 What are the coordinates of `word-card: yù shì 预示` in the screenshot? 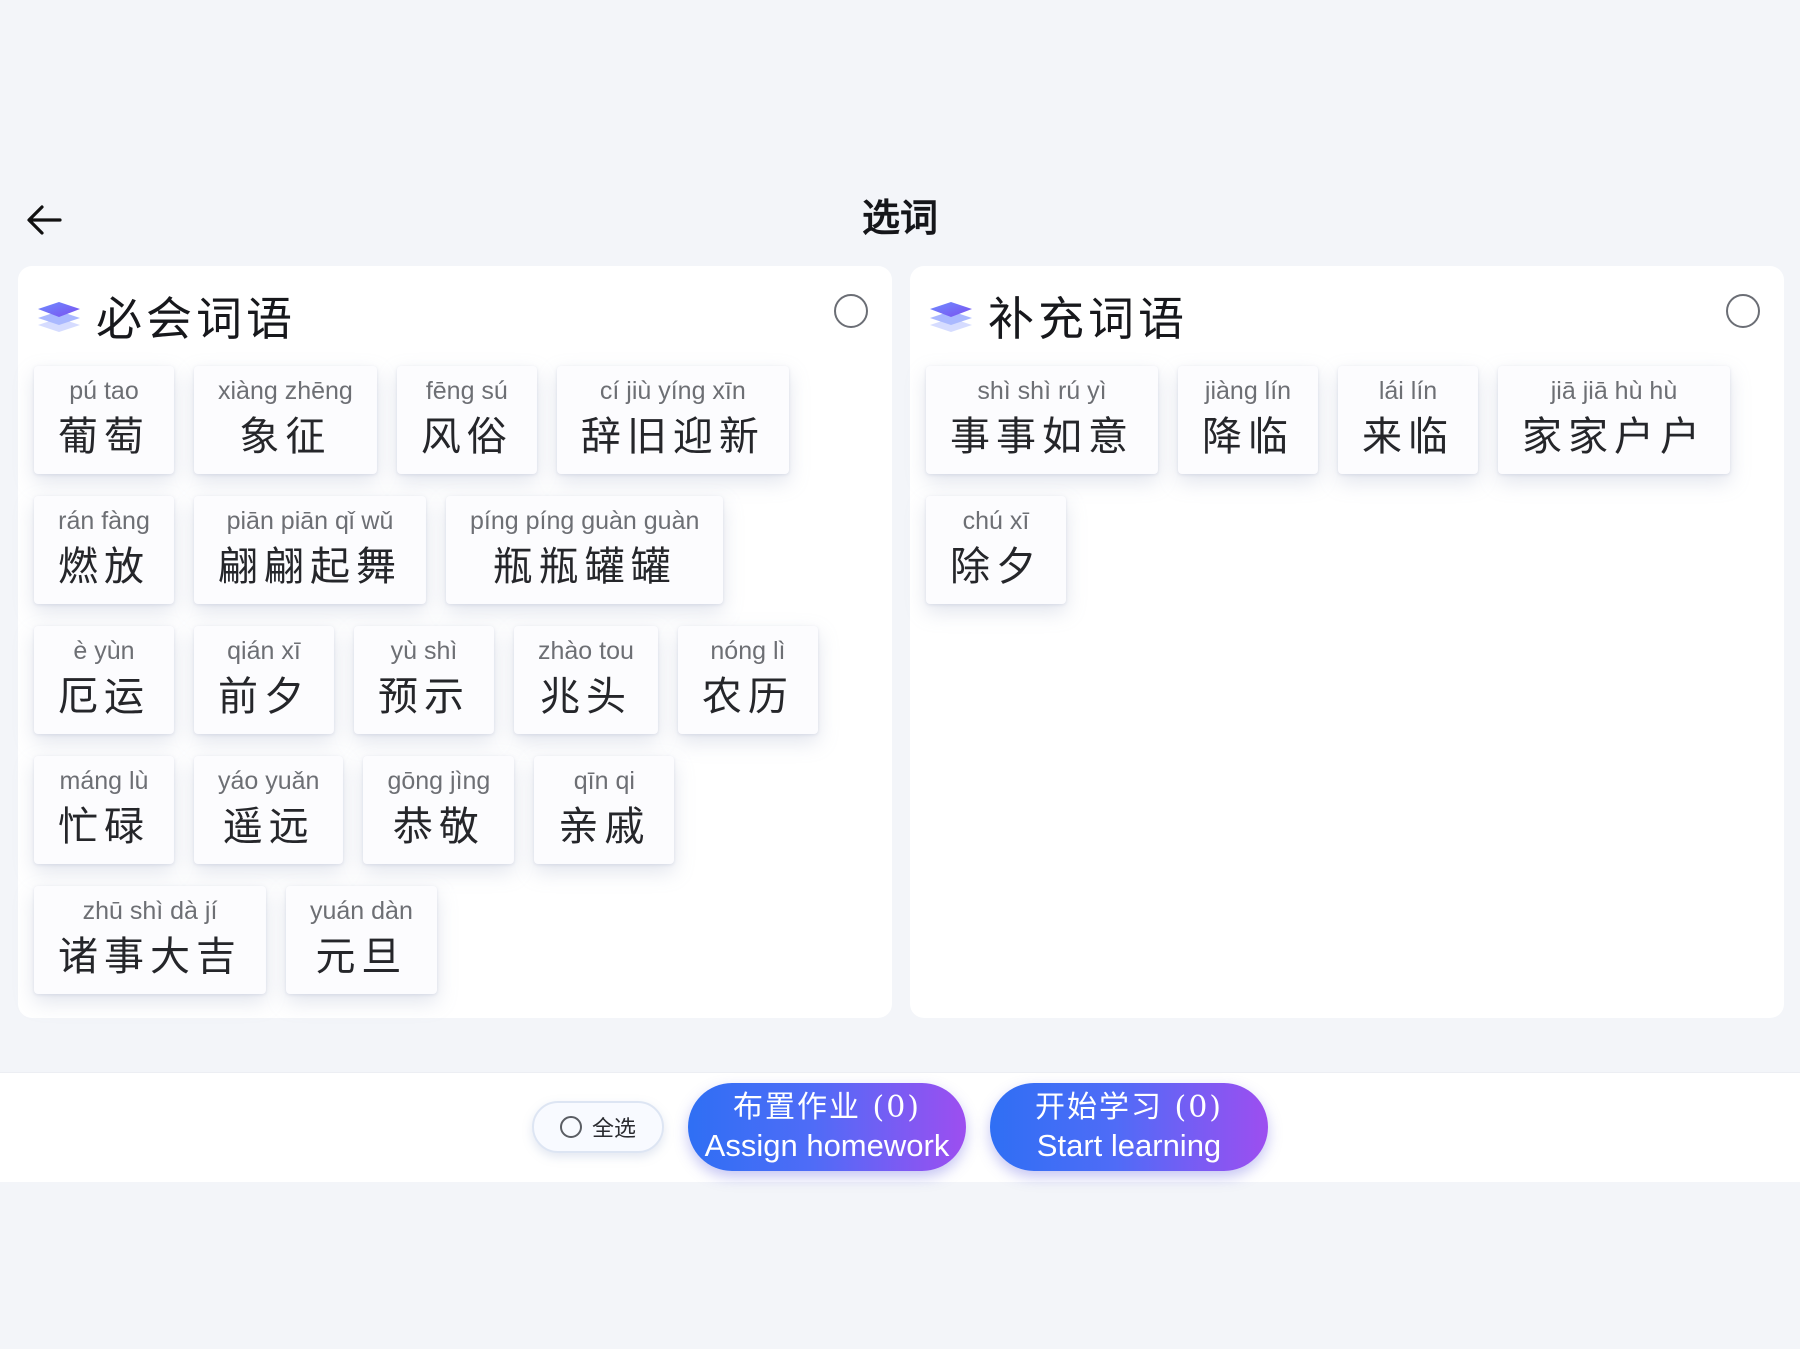 It's located at (424, 680).